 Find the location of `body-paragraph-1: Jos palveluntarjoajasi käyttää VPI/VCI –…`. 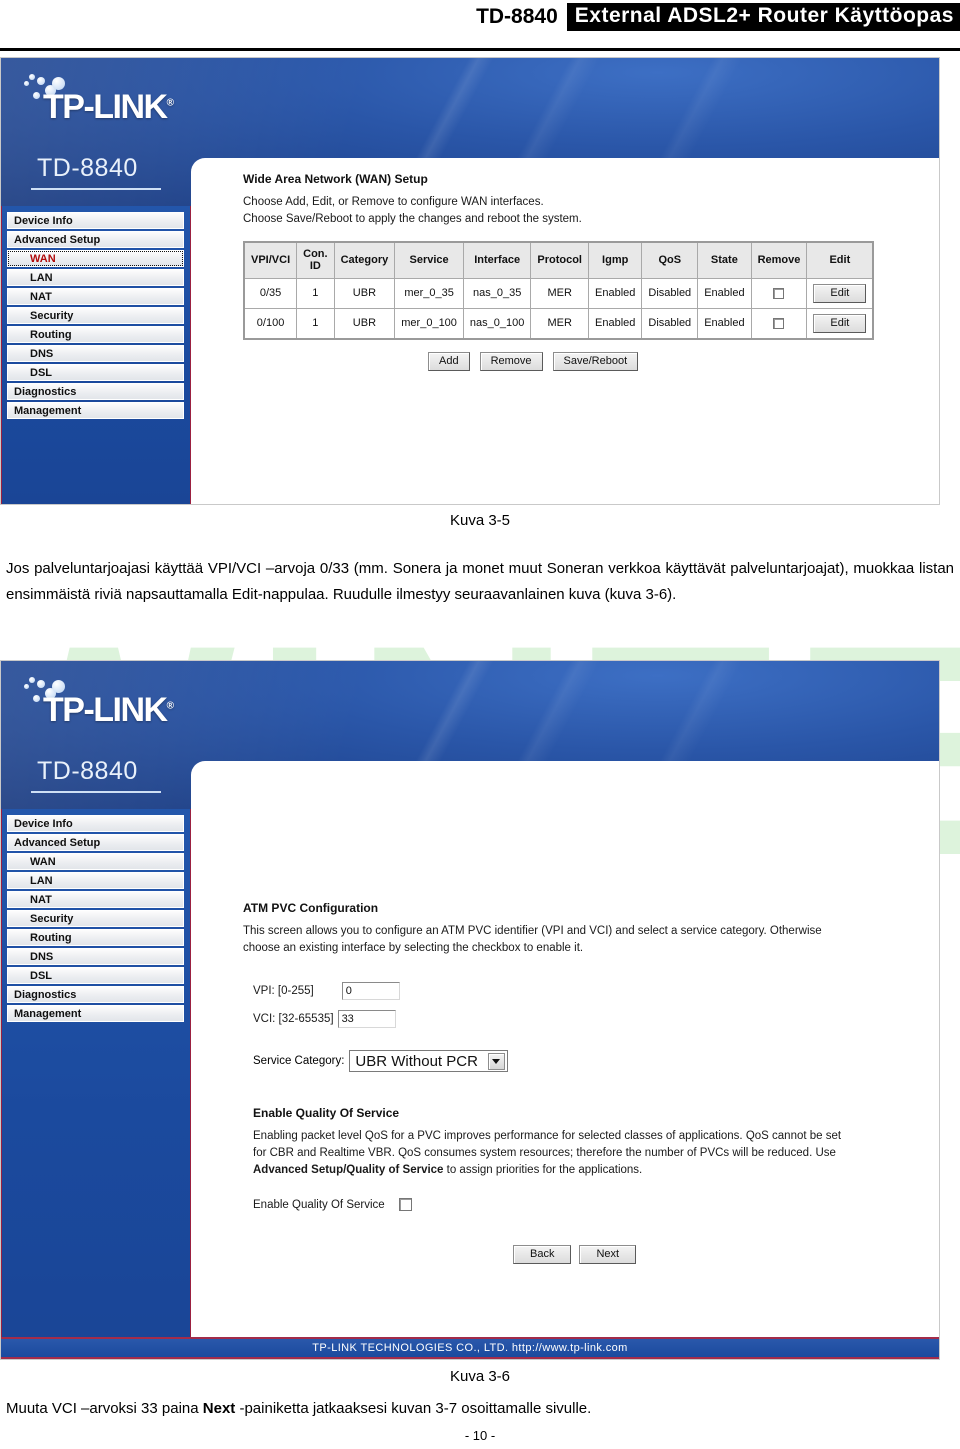

body-paragraph-1: Jos palveluntarjoajasi käyttää VPI/VCI –… is located at coordinates (480, 581).